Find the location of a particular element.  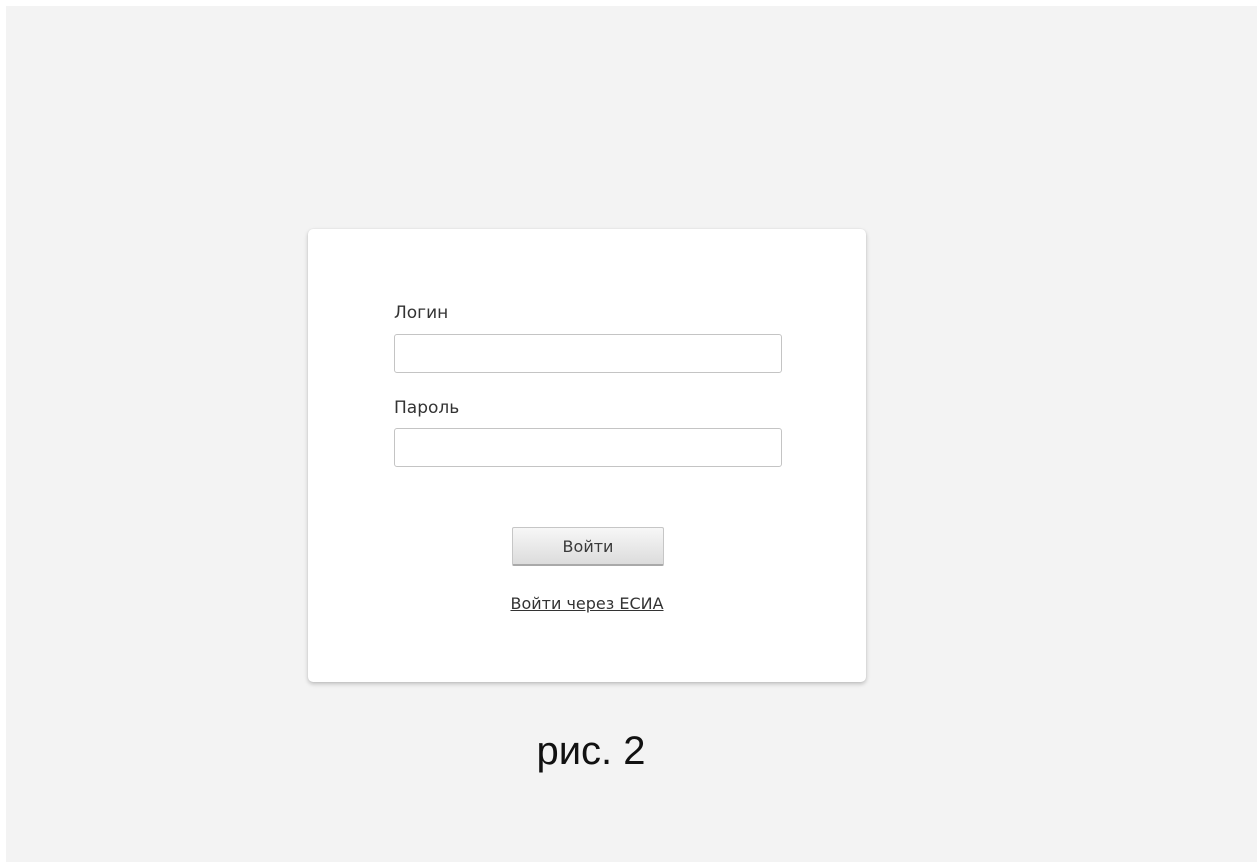

figure-caption: рис. 2 is located at coordinates (591, 751).